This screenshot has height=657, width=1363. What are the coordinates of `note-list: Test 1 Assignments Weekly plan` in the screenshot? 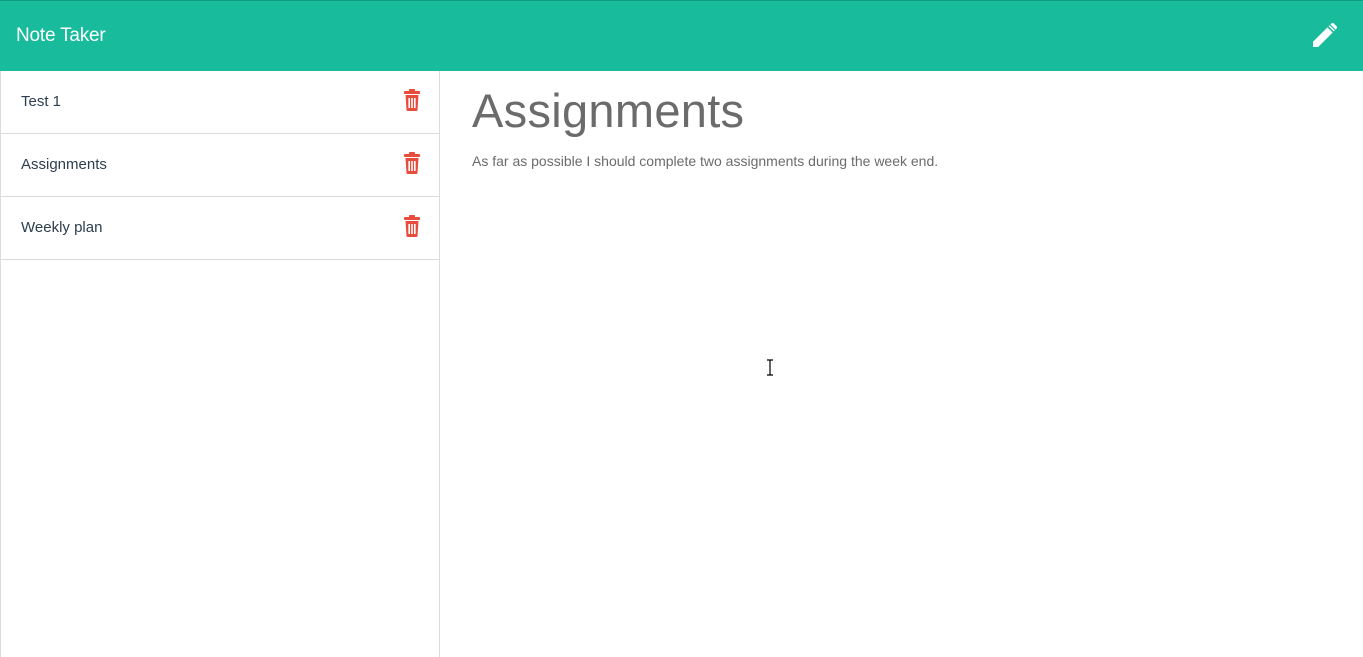 It's located at (220, 165).